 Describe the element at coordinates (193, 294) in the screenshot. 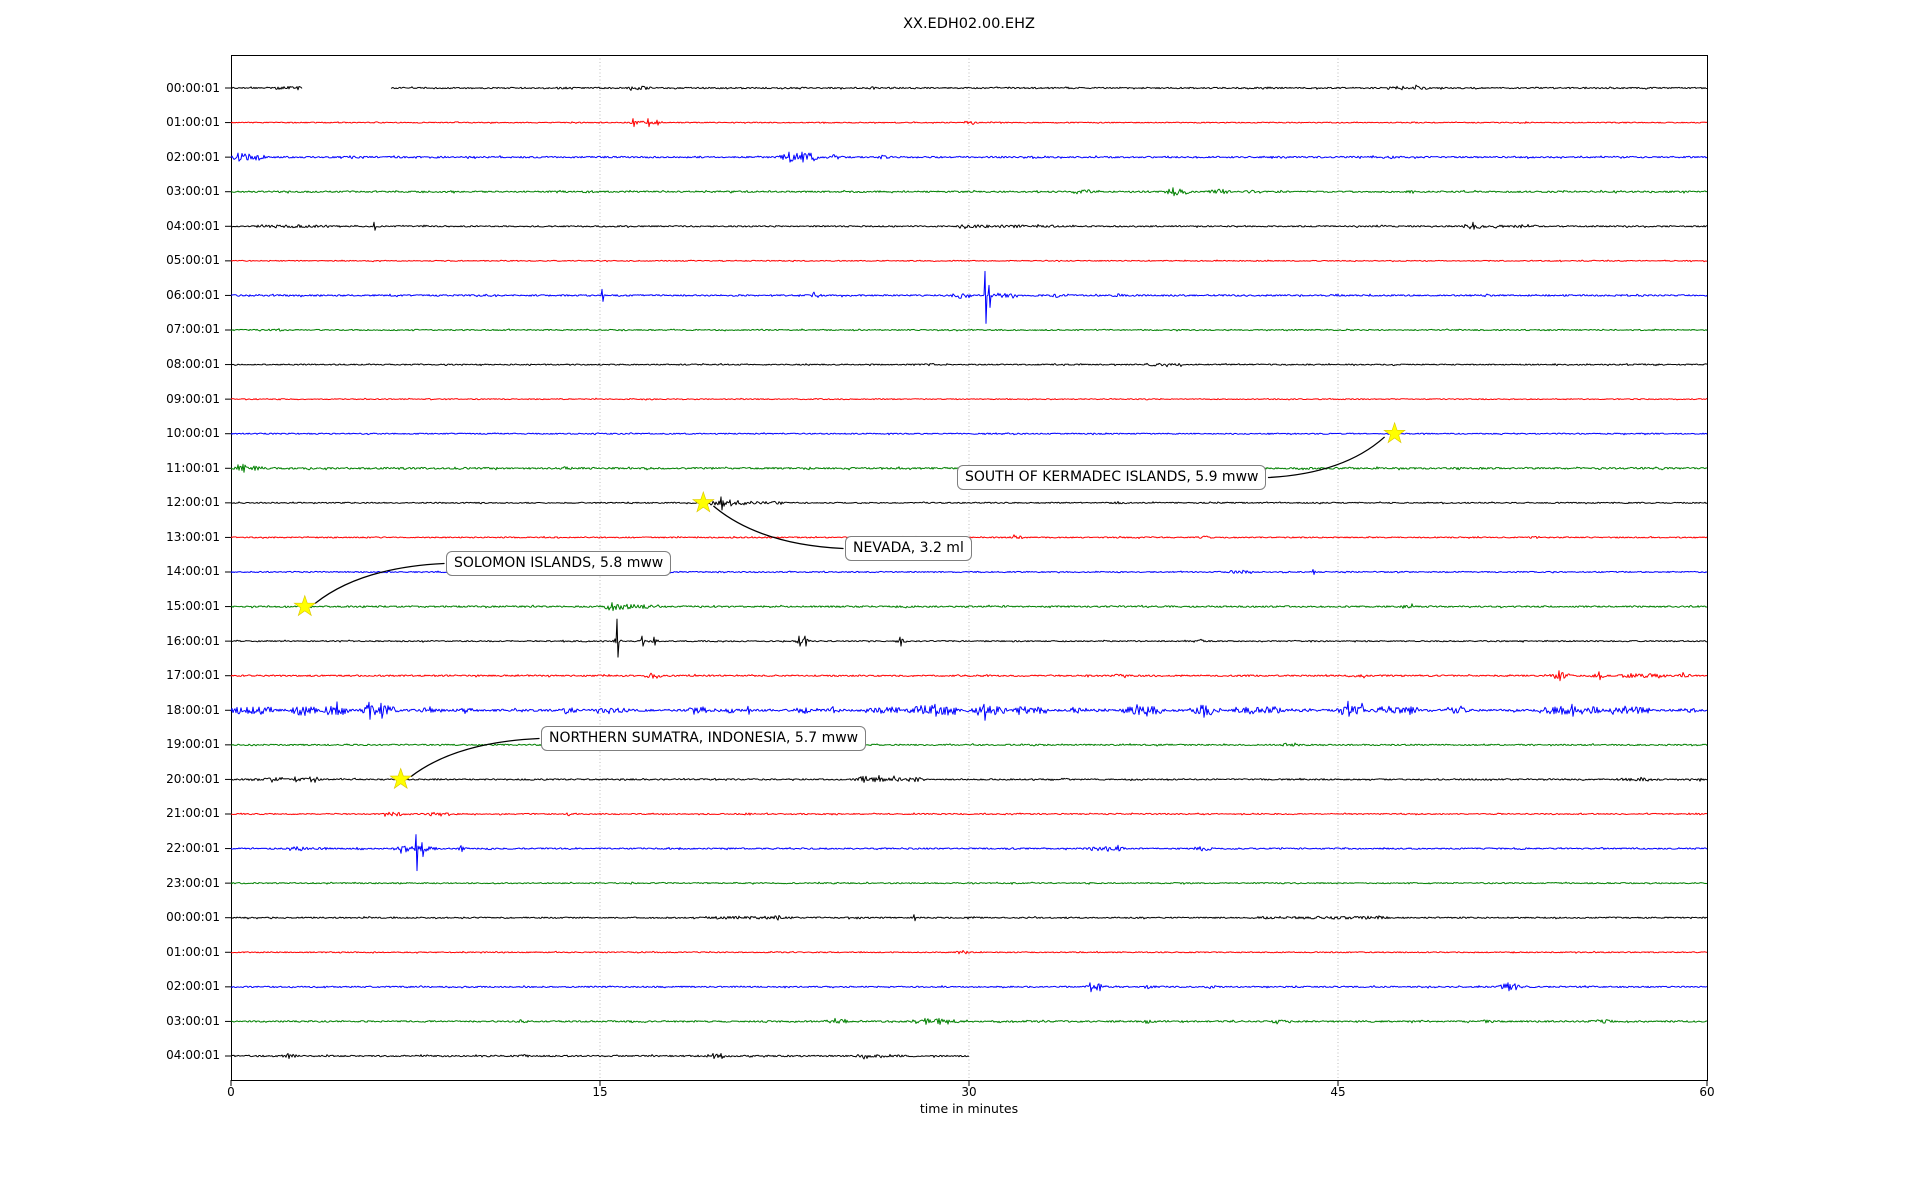

I see `y-tick-label: 06:00:01` at that location.